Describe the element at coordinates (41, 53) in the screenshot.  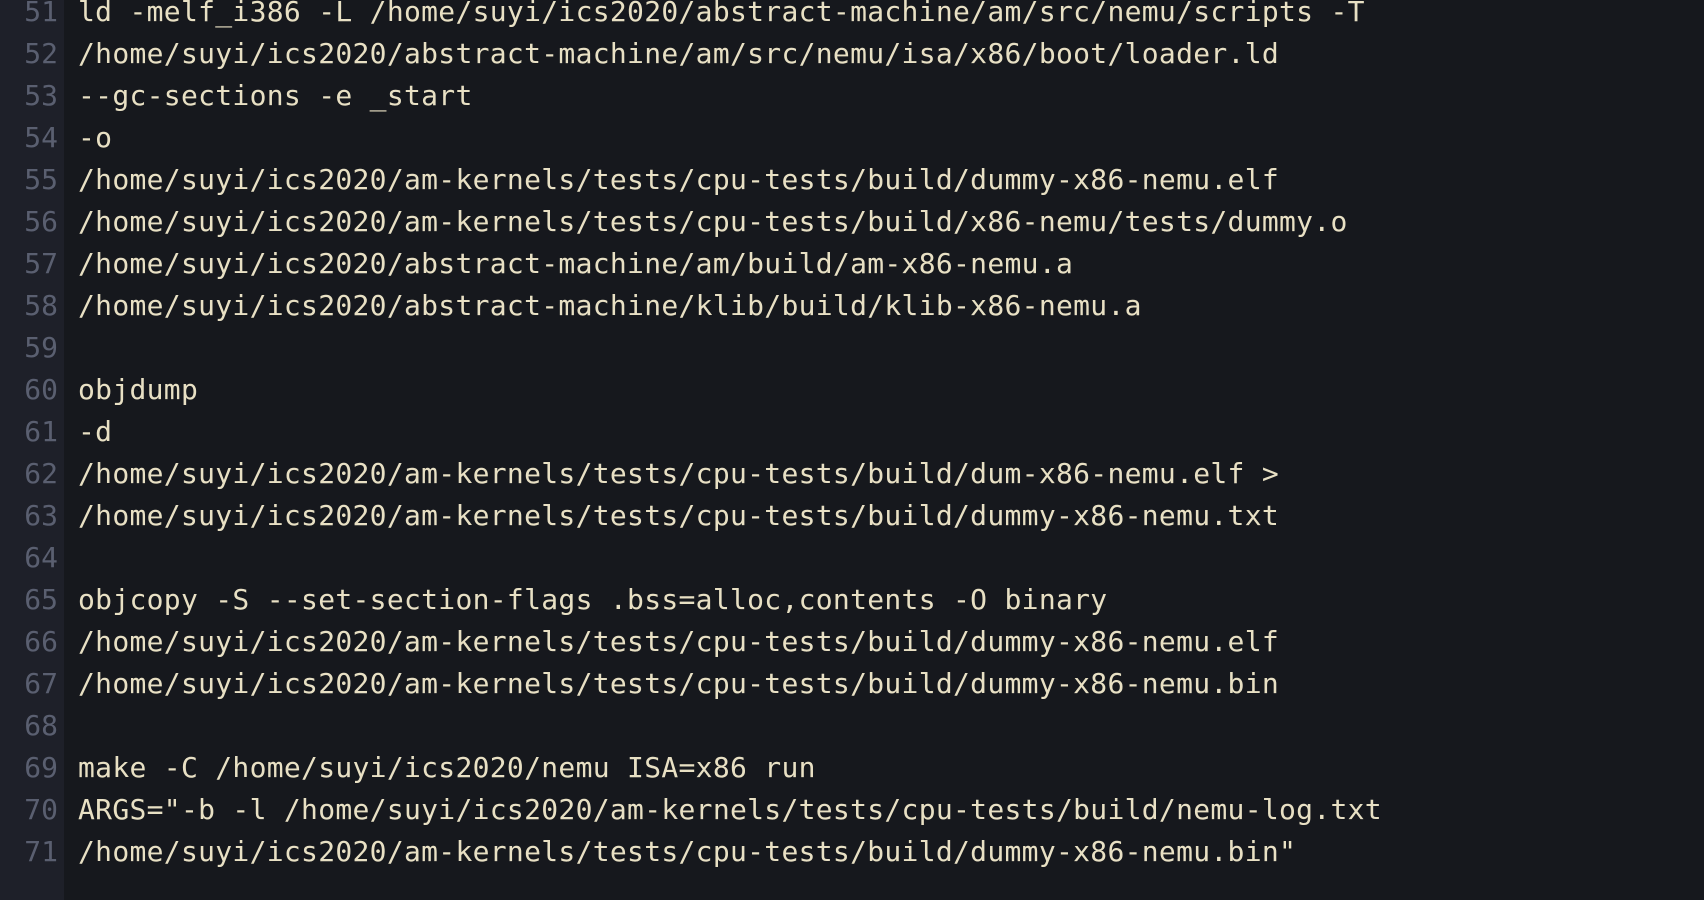
I see `line-number: 52` at that location.